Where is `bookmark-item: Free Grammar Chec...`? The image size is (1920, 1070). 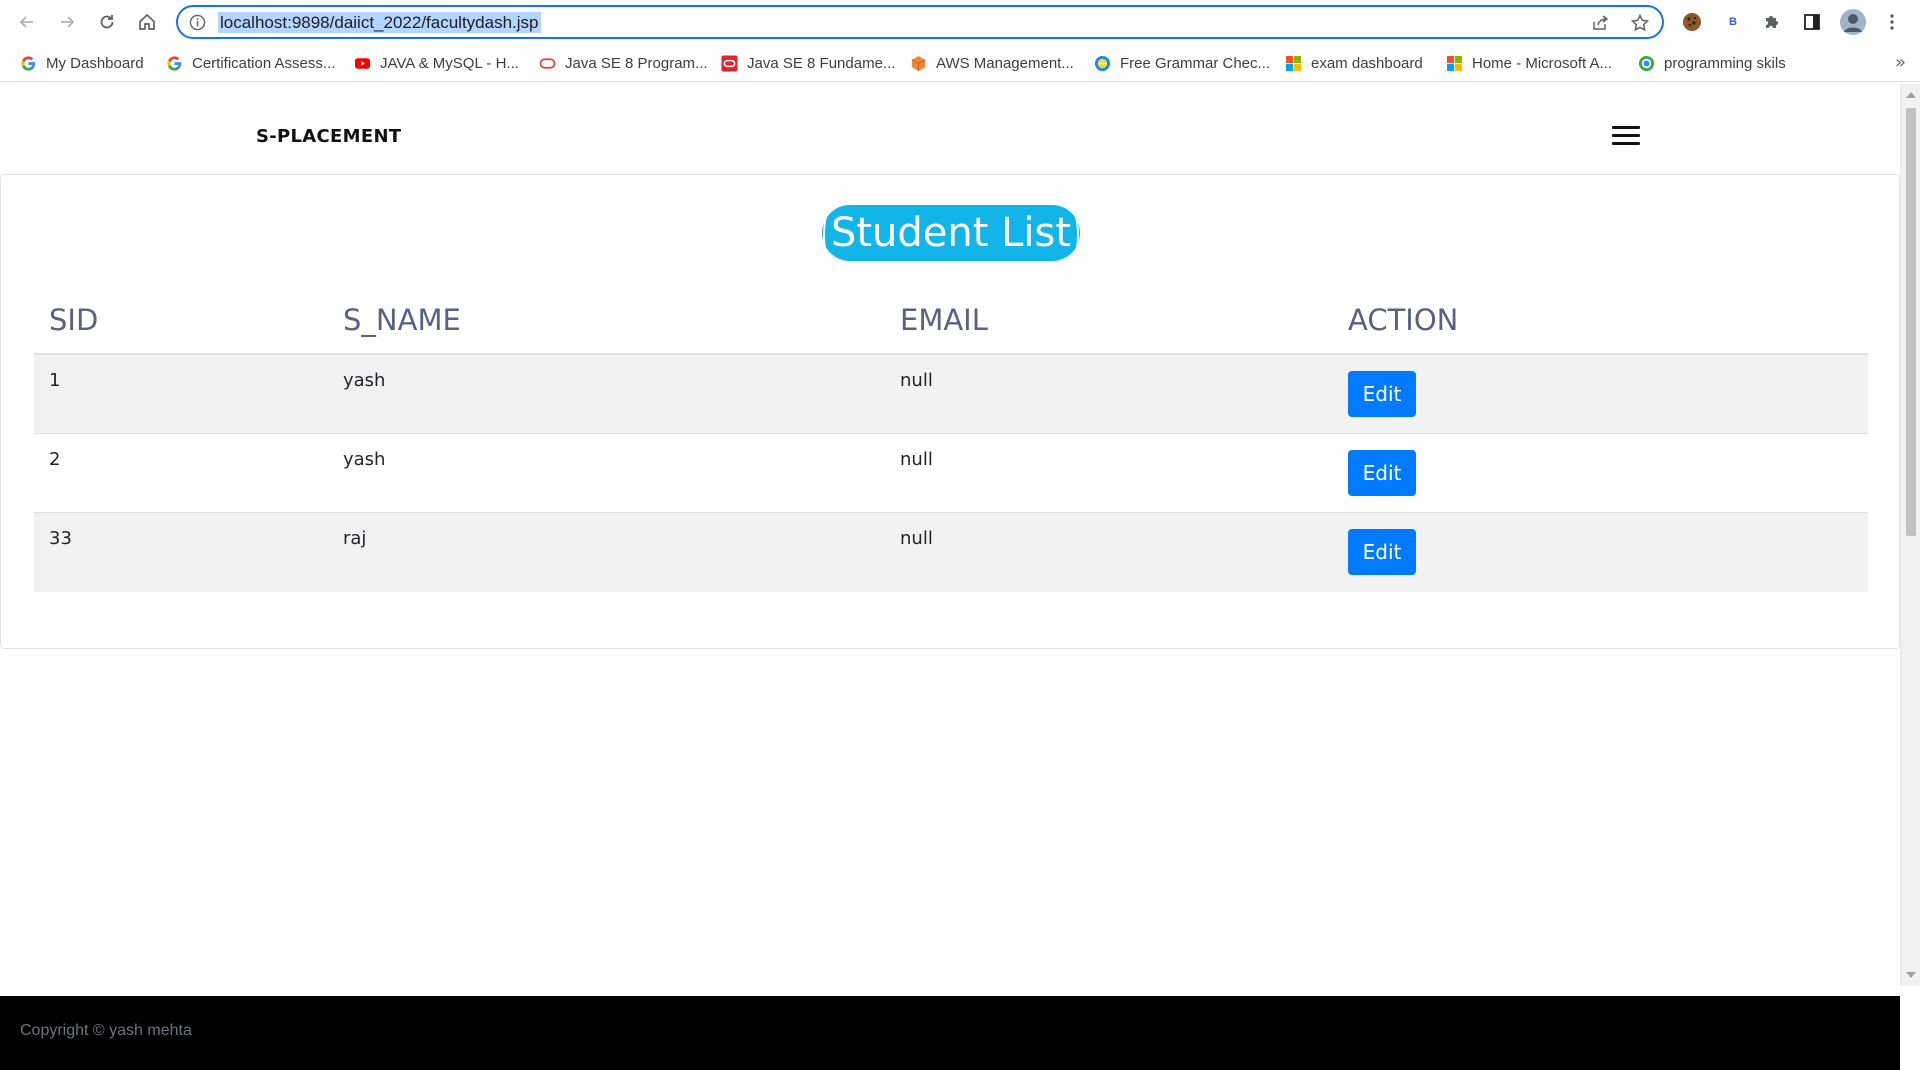
bookmark-item: Free Grammar Chec... is located at coordinates (1182, 63).